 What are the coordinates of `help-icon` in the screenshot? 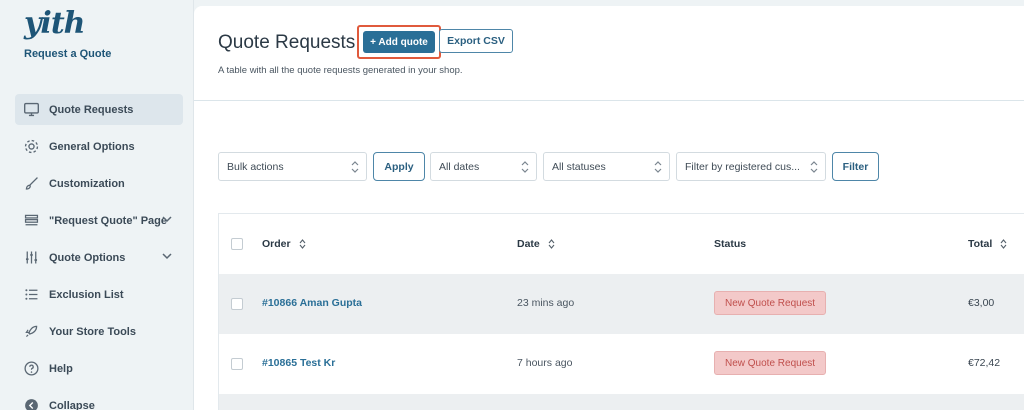 It's located at (31, 368).